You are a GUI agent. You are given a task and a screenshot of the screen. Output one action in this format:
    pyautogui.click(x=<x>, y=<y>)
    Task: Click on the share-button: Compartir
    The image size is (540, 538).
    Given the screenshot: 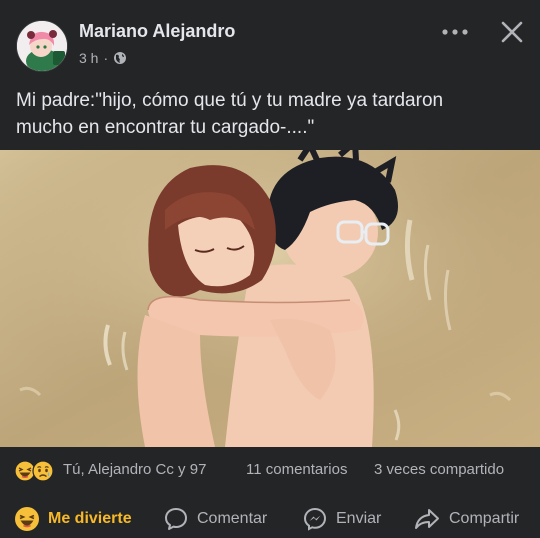 What is the action you would take?
    pyautogui.click(x=466, y=519)
    